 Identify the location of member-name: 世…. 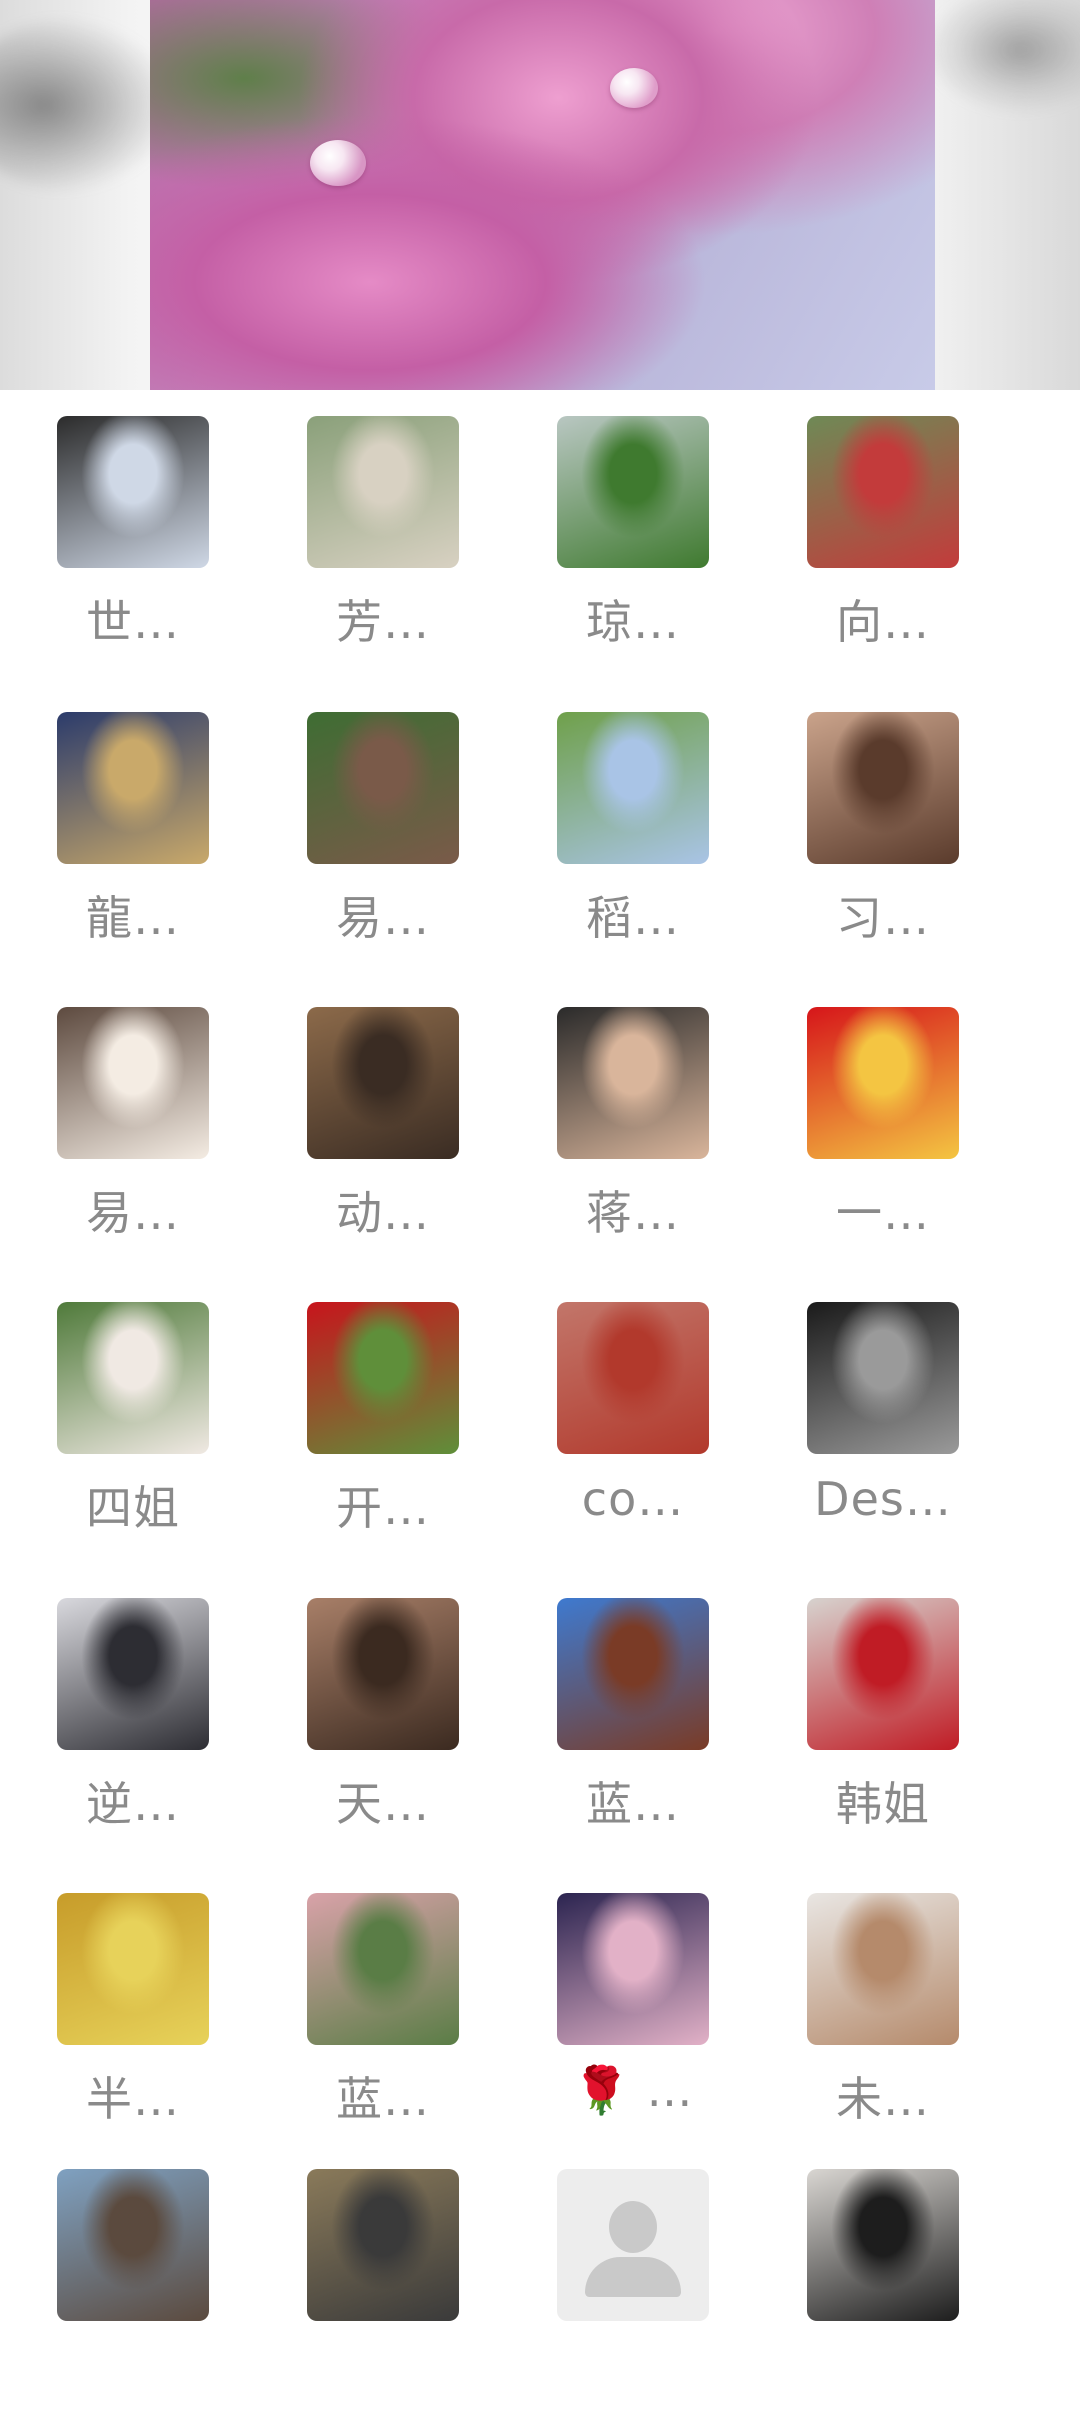
(133, 622).